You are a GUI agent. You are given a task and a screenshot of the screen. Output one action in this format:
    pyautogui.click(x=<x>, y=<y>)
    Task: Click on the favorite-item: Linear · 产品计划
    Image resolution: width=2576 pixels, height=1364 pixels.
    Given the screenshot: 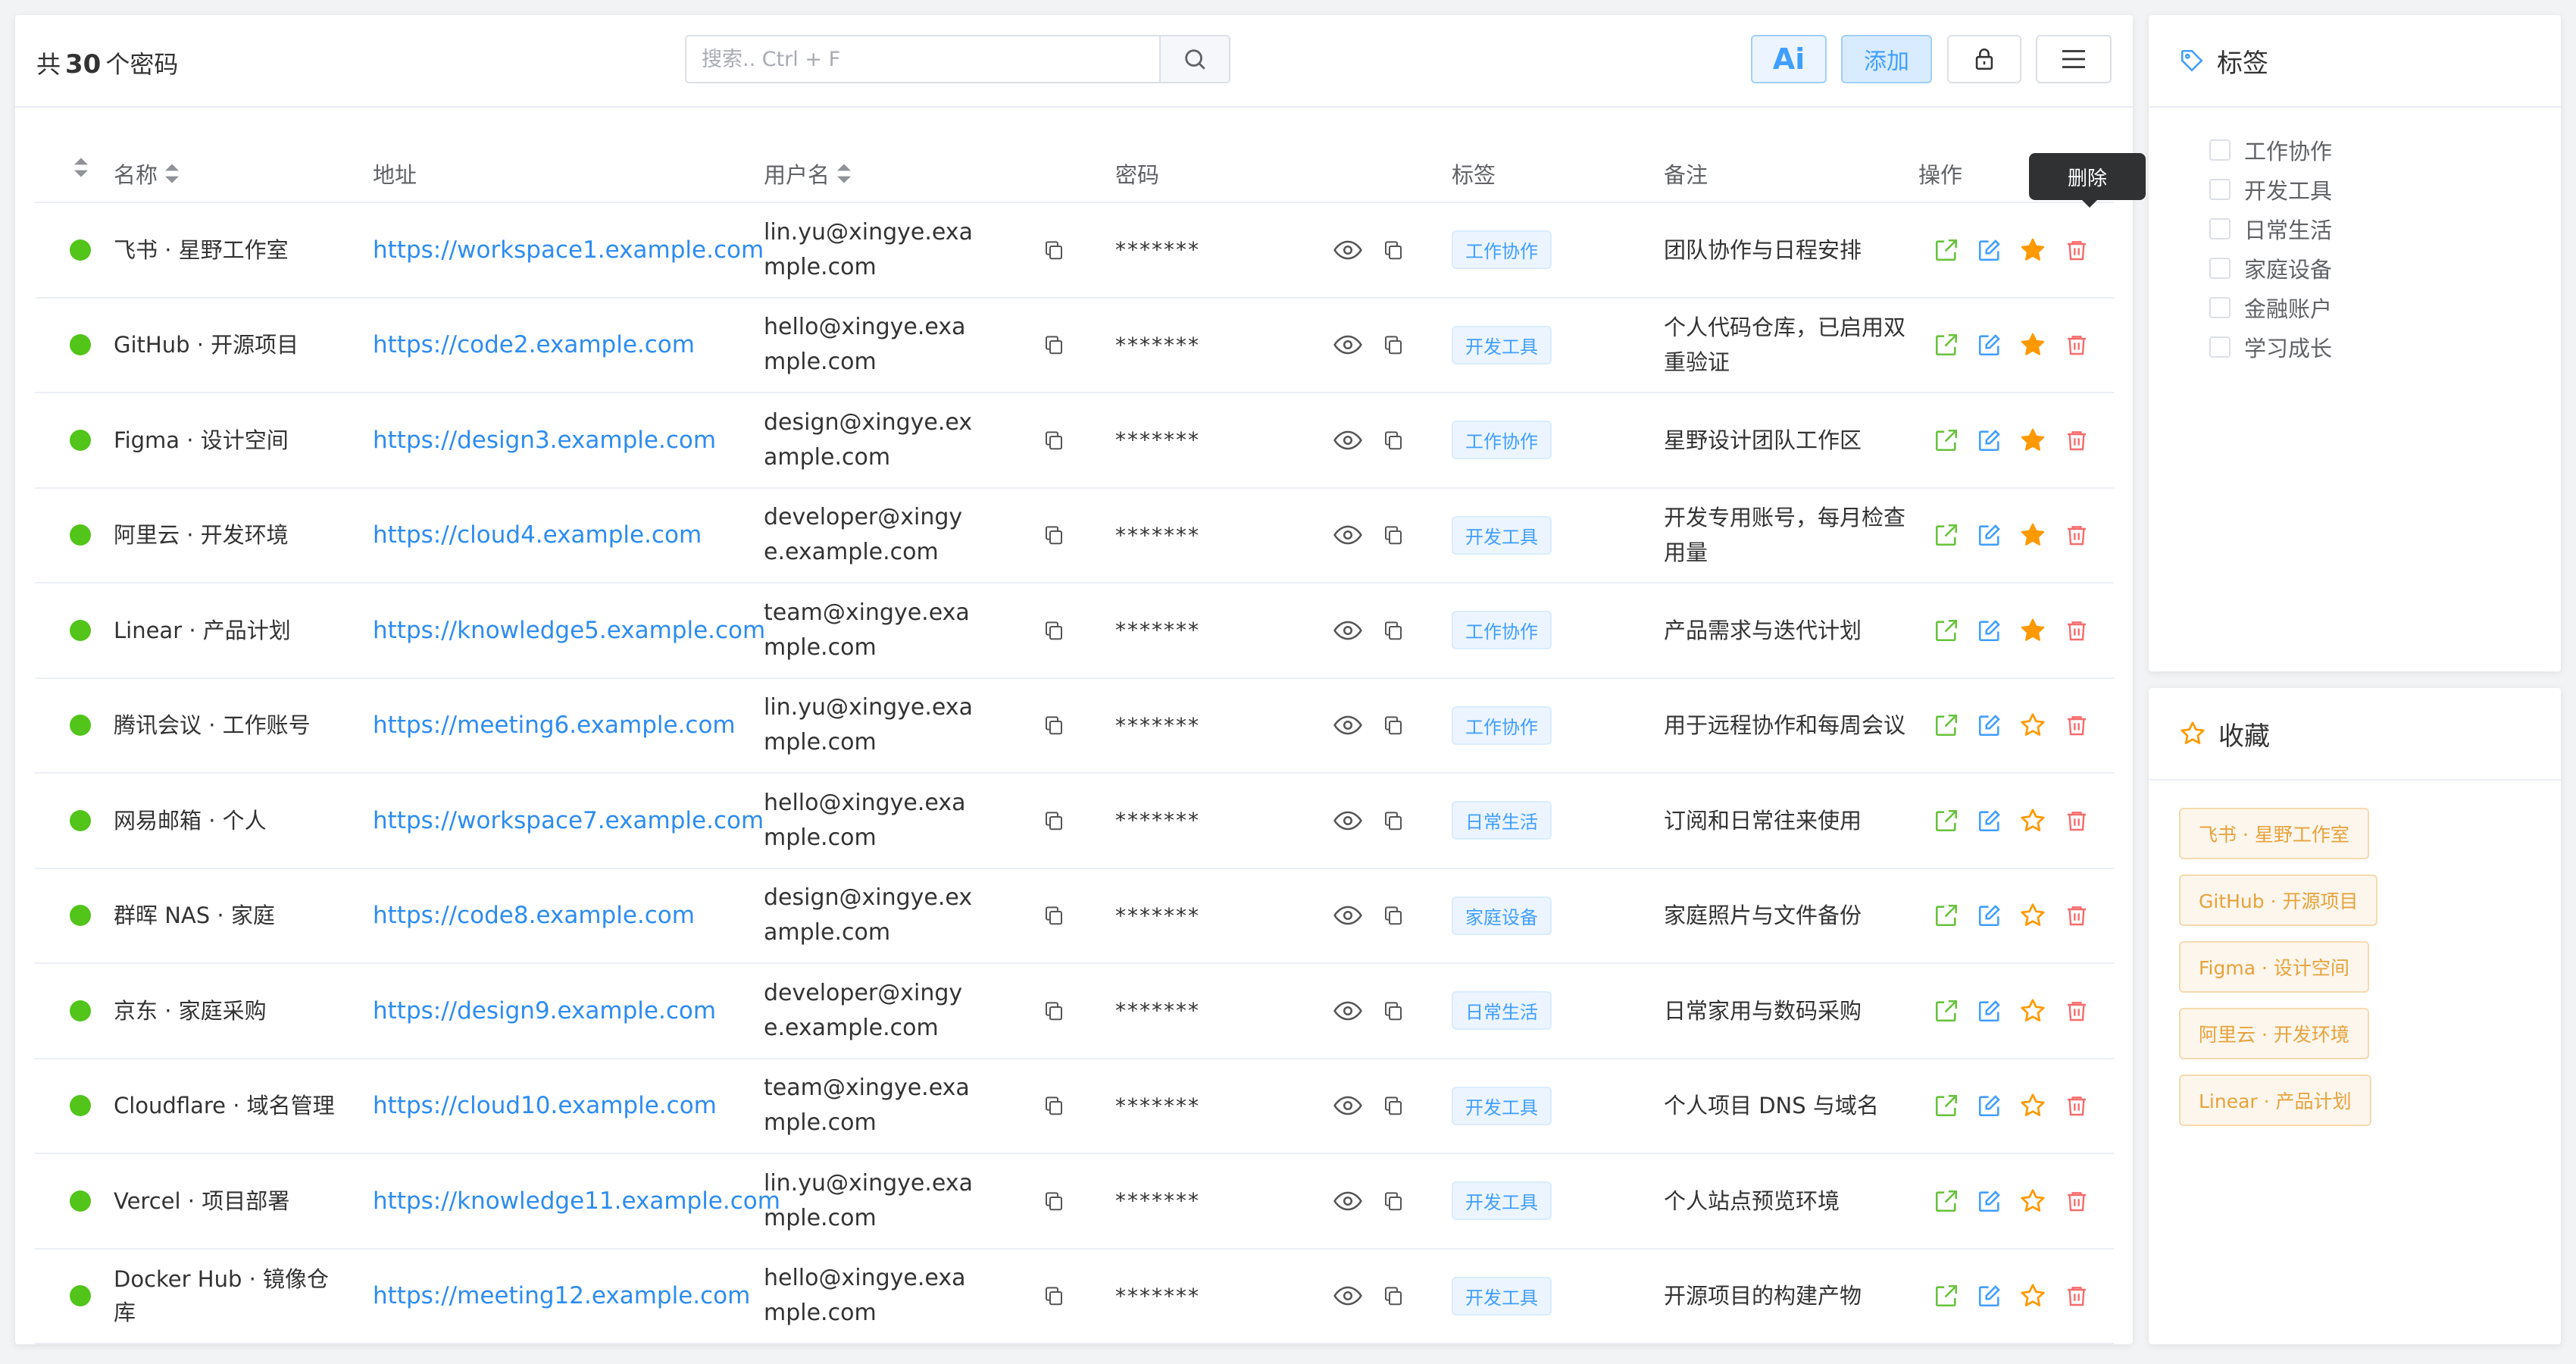 What is the action you would take?
    pyautogui.click(x=2275, y=1100)
    